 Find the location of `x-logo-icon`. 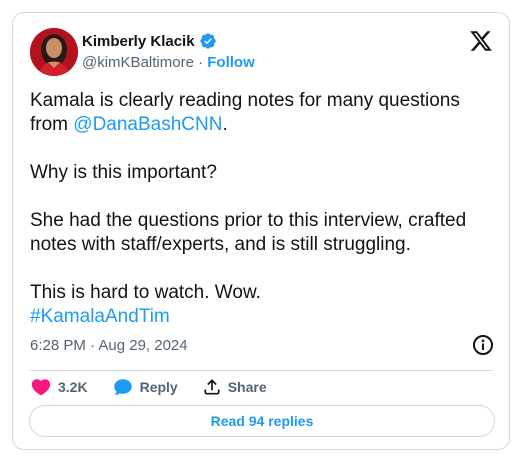

x-logo-icon is located at coordinates (481, 41).